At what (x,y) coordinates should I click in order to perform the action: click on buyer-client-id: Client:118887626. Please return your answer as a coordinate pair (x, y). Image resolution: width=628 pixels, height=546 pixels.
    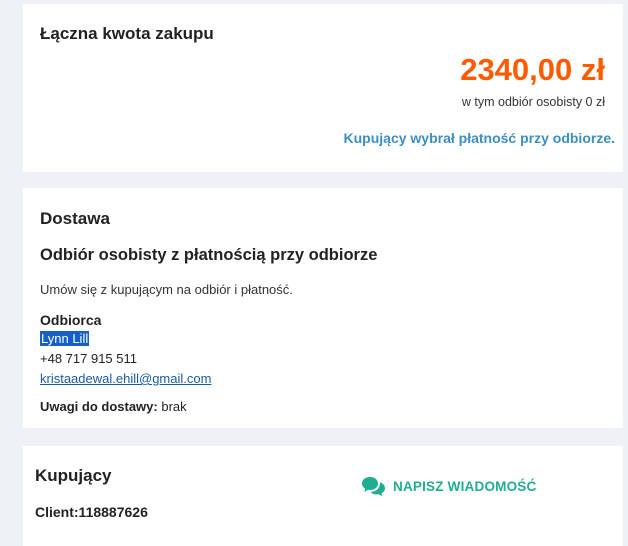
    Looking at the image, I should click on (91, 512).